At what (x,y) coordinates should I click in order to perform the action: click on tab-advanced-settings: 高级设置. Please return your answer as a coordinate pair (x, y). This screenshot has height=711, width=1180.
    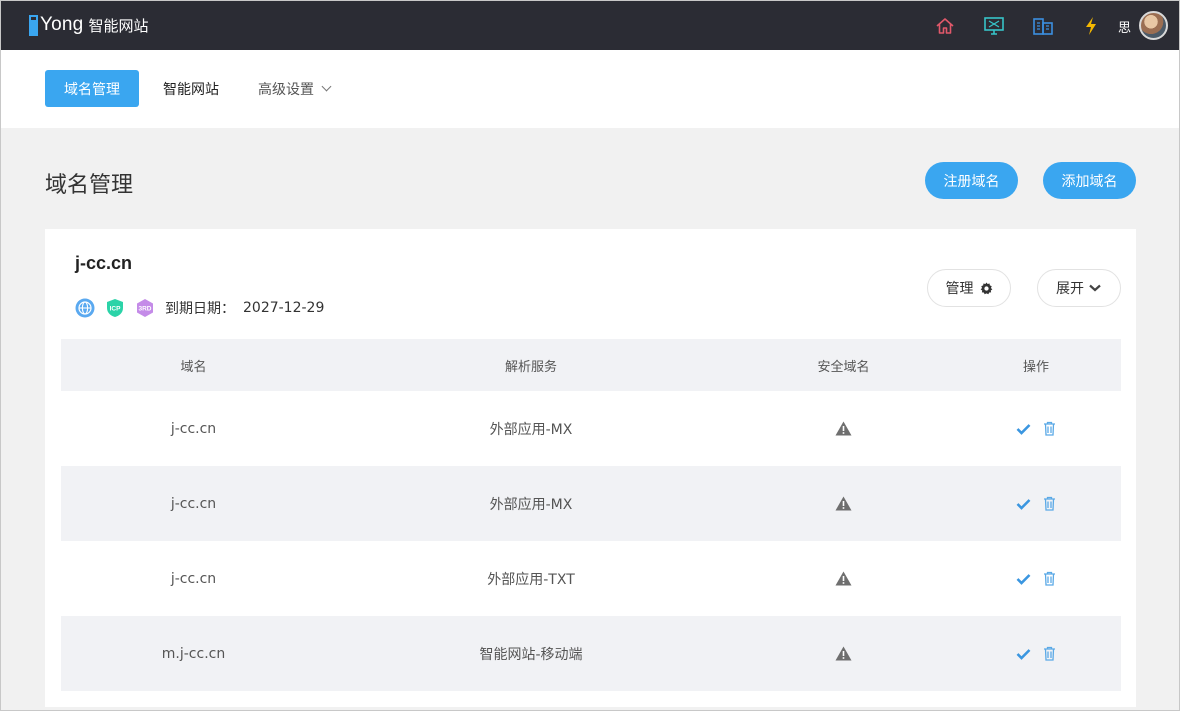
    Looking at the image, I should click on (298, 88).